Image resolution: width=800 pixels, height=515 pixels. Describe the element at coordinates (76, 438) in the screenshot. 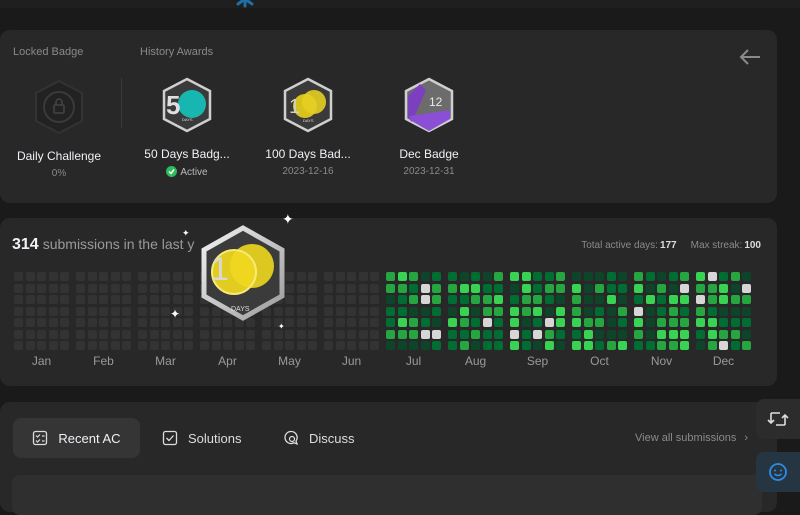

I see `tab-recent-ac: Recent AC` at that location.